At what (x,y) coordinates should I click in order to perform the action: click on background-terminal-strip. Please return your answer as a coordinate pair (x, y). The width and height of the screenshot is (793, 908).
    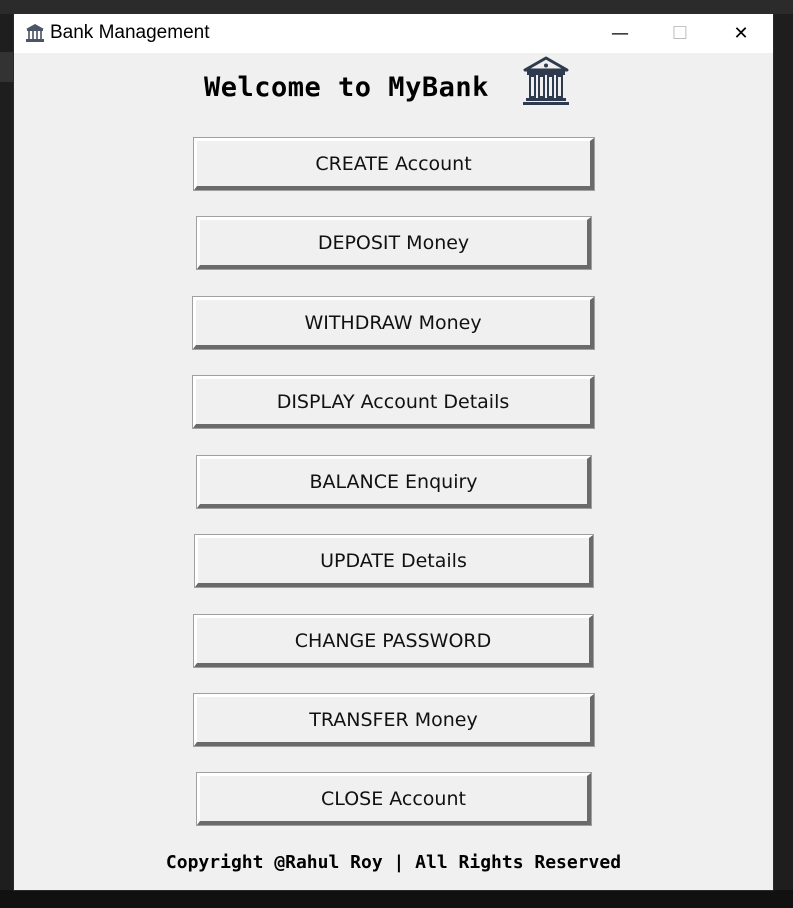
    Looking at the image, I should click on (7, 67).